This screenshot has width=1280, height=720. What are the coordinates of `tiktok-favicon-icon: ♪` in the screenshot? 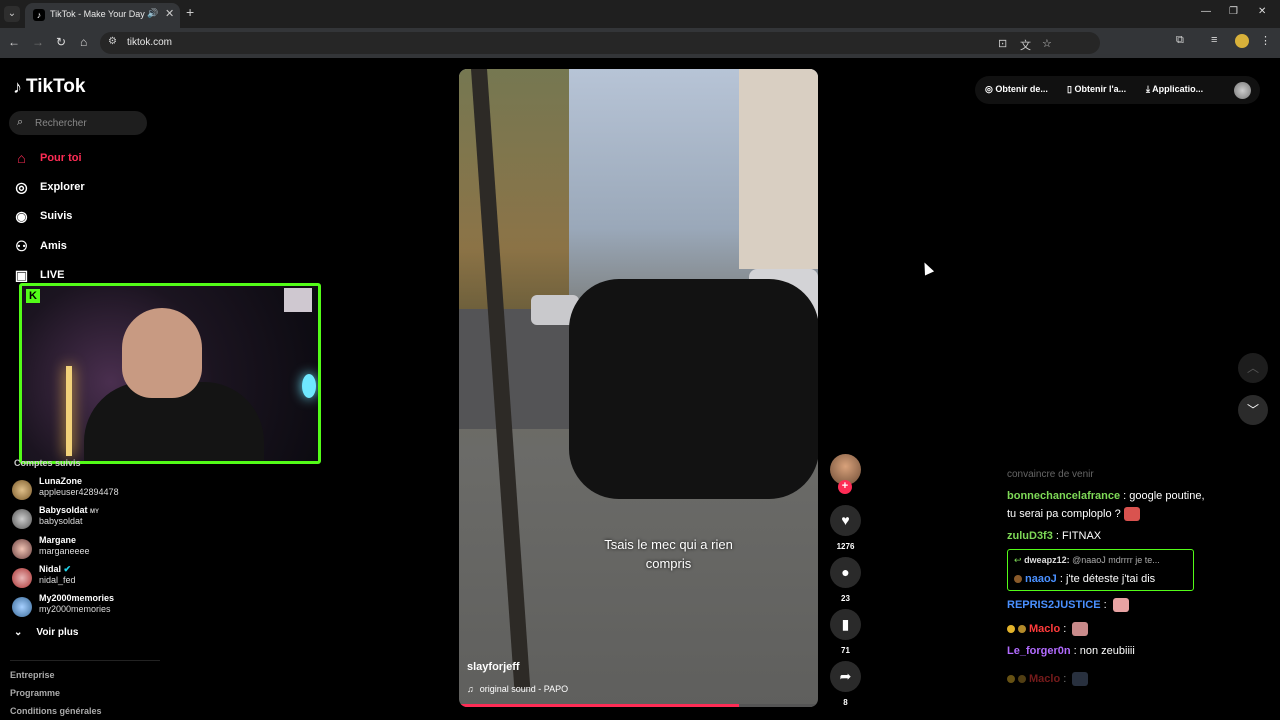 It's located at (39, 15).